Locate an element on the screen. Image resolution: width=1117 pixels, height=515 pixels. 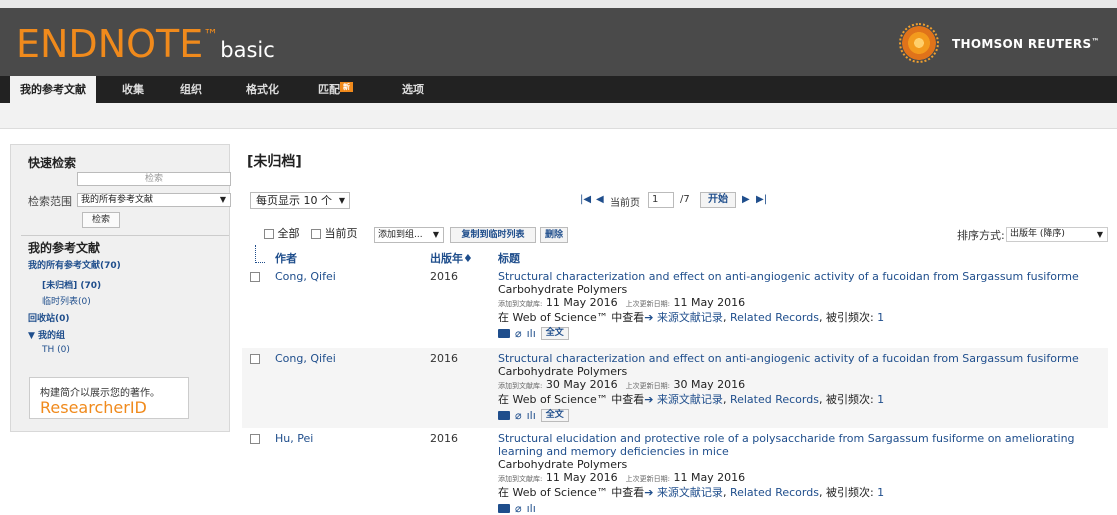
per-page-select: 每页显示 10 个 ▼ is located at coordinates (300, 200).